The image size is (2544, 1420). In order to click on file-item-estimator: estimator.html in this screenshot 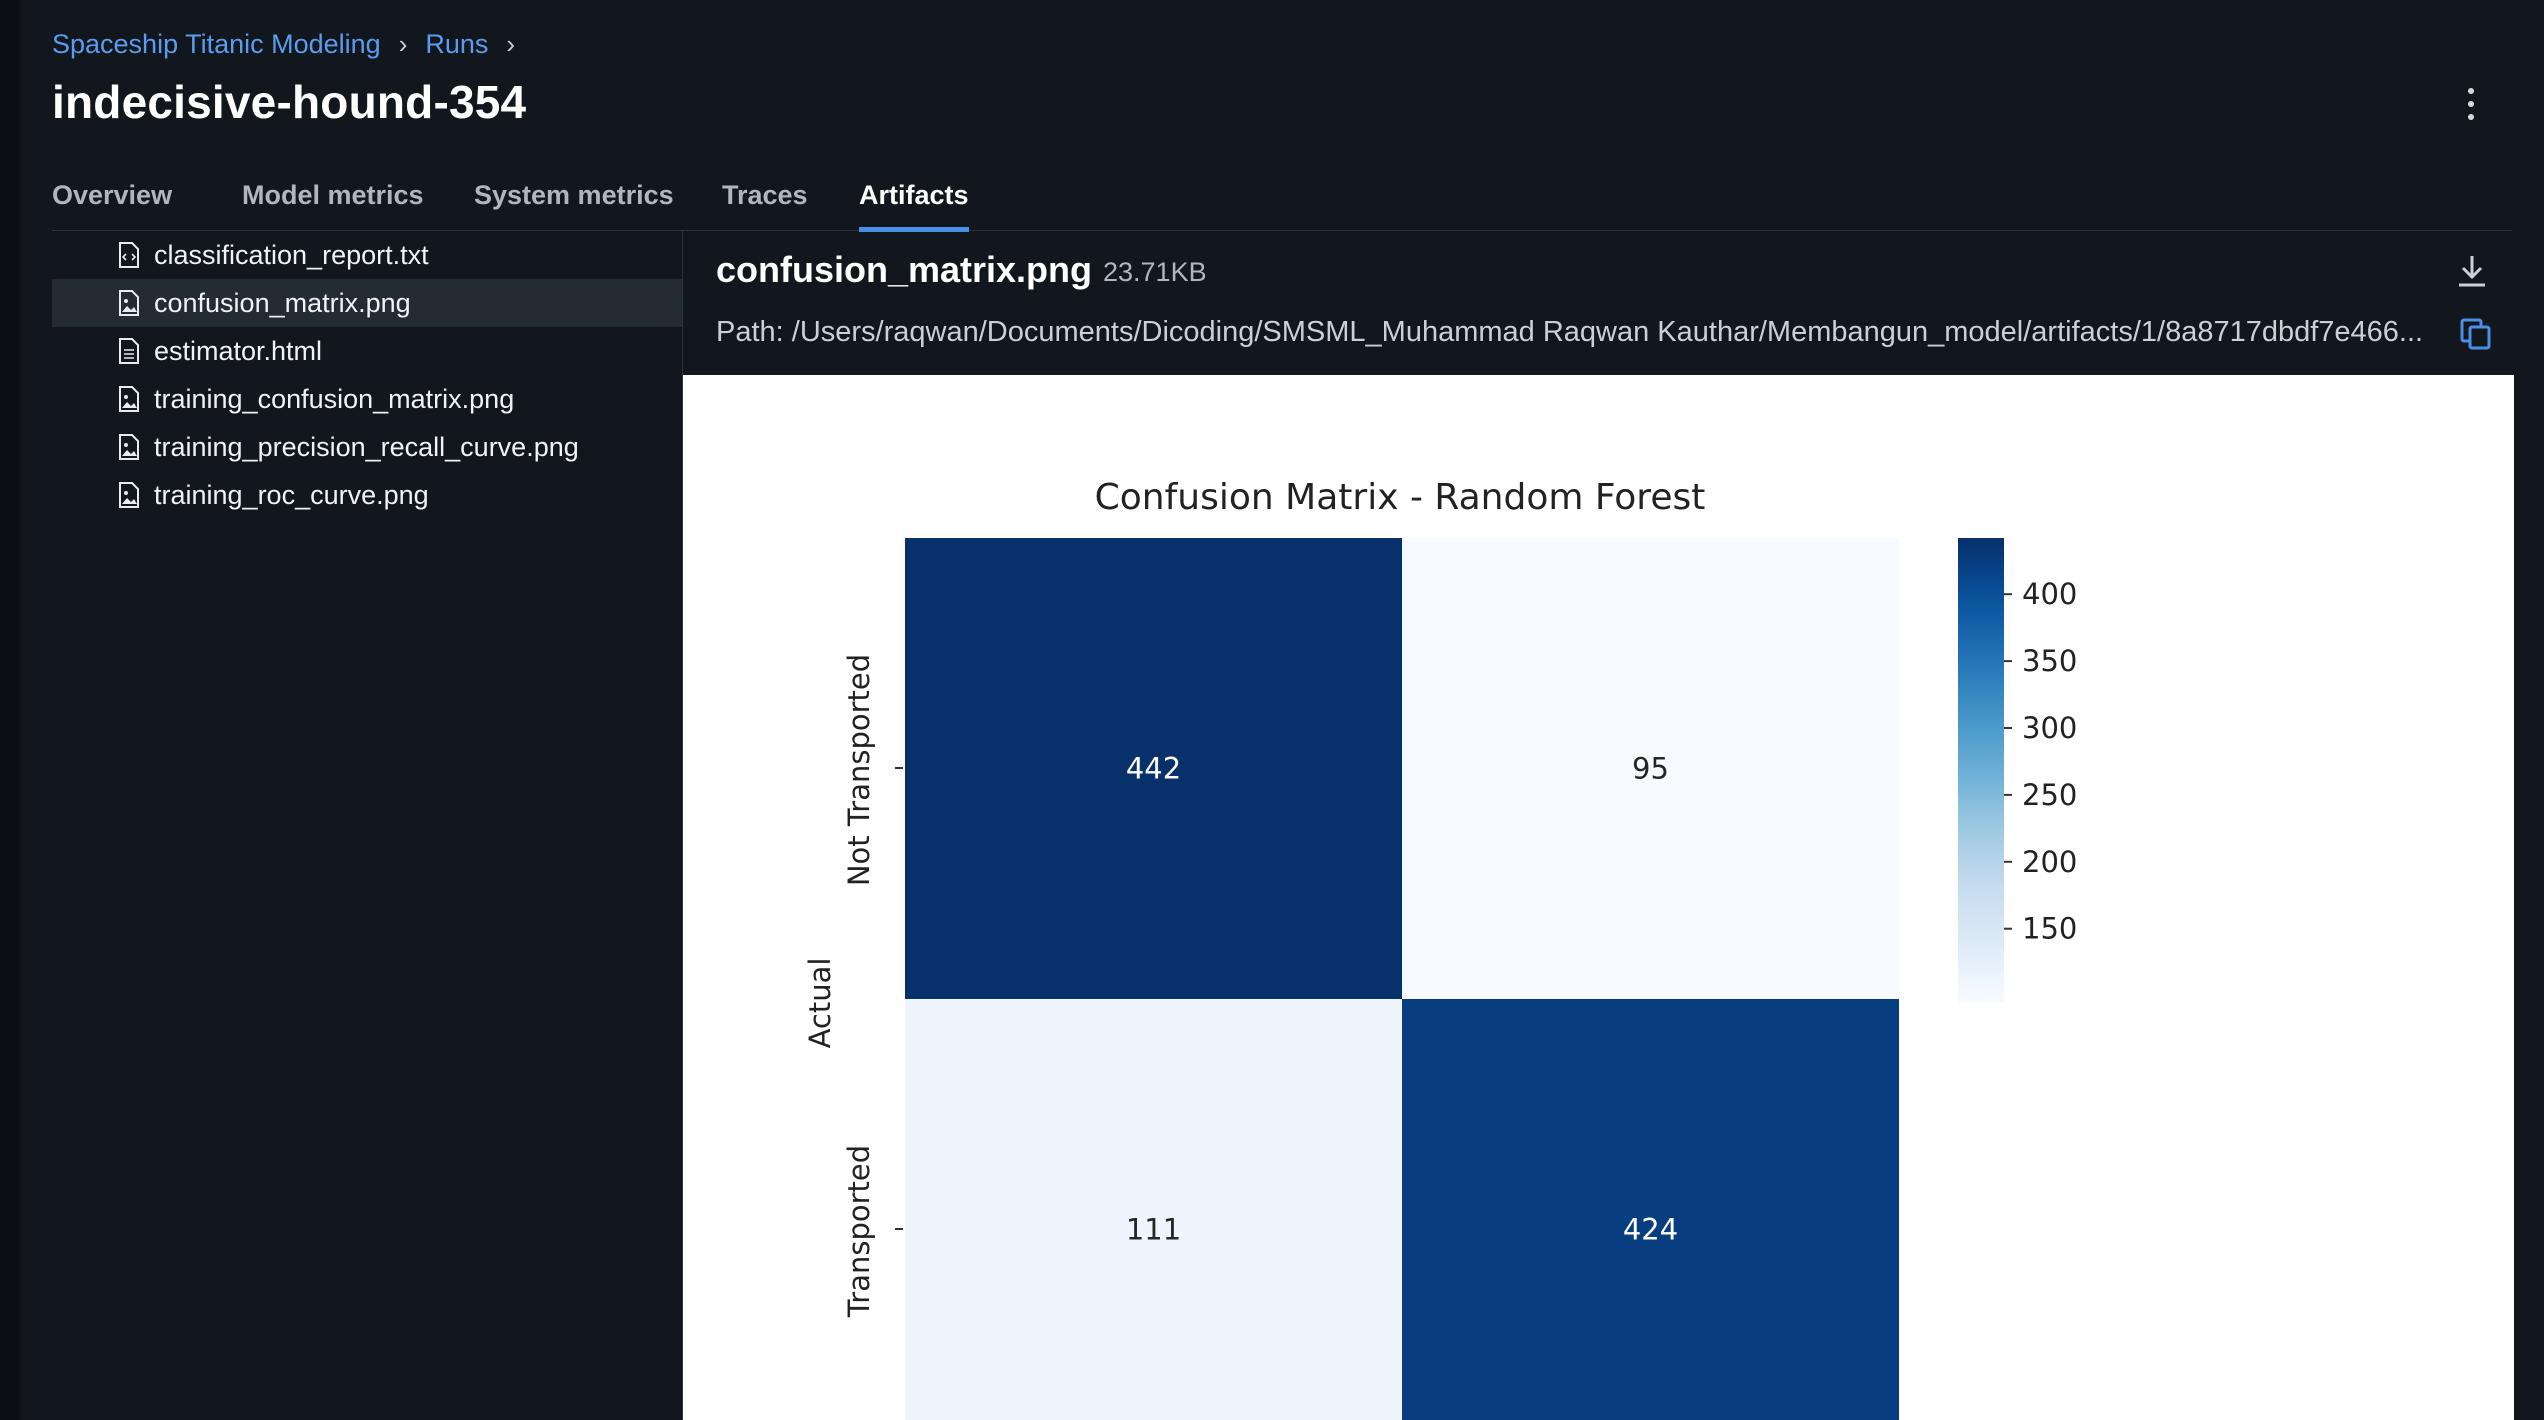, I will do `click(367, 351)`.